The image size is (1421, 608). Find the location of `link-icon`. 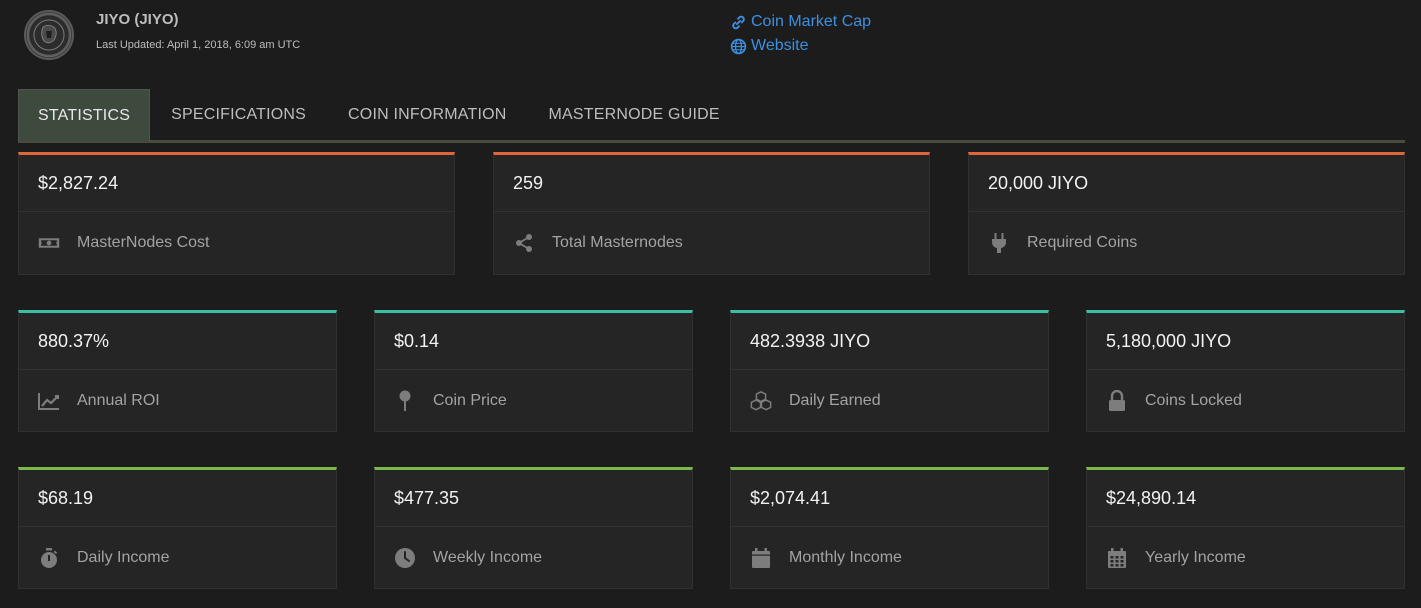

link-icon is located at coordinates (738, 22).